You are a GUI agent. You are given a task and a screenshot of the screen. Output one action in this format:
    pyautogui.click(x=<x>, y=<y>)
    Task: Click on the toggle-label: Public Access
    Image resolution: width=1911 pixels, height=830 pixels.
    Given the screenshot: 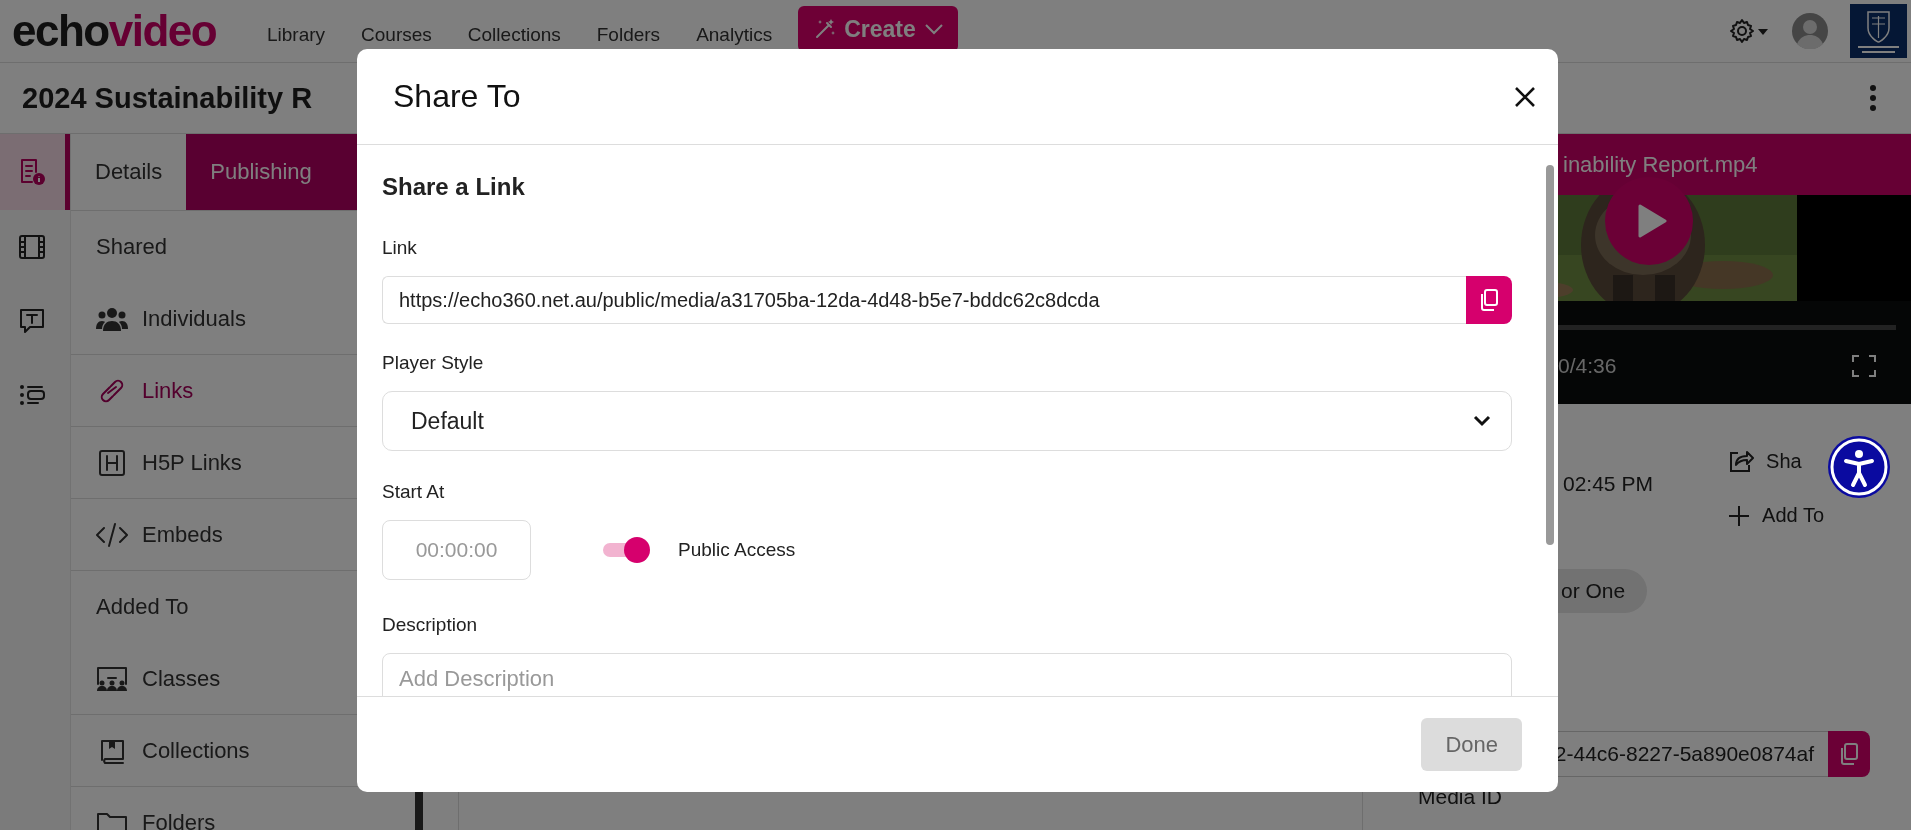 What is the action you would take?
    pyautogui.click(x=737, y=550)
    